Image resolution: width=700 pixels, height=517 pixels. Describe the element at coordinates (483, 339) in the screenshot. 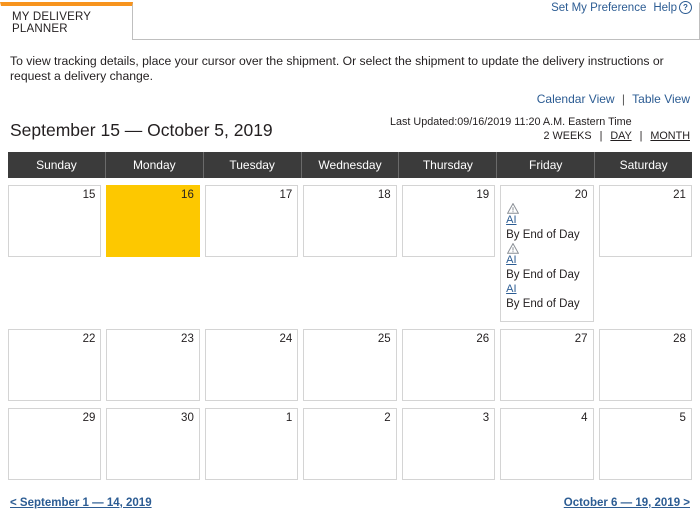

I see `day-number: 26` at that location.